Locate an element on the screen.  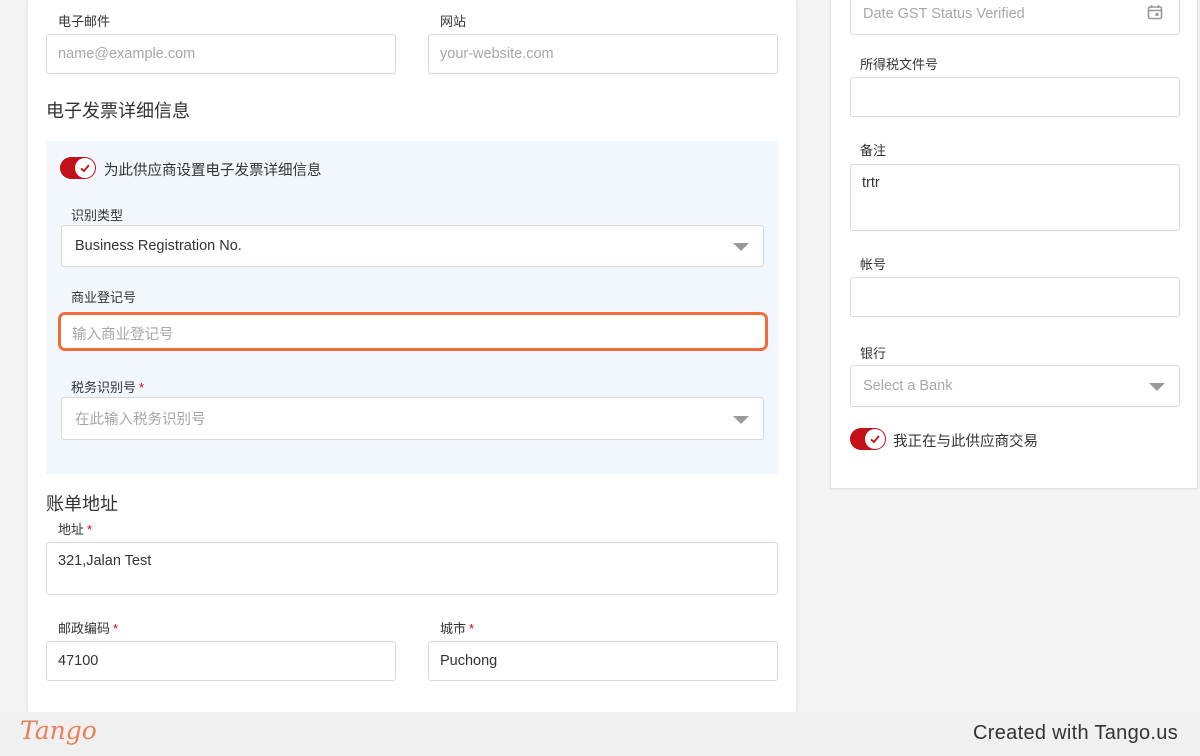
postcode-value: 47100 is located at coordinates (78, 661).